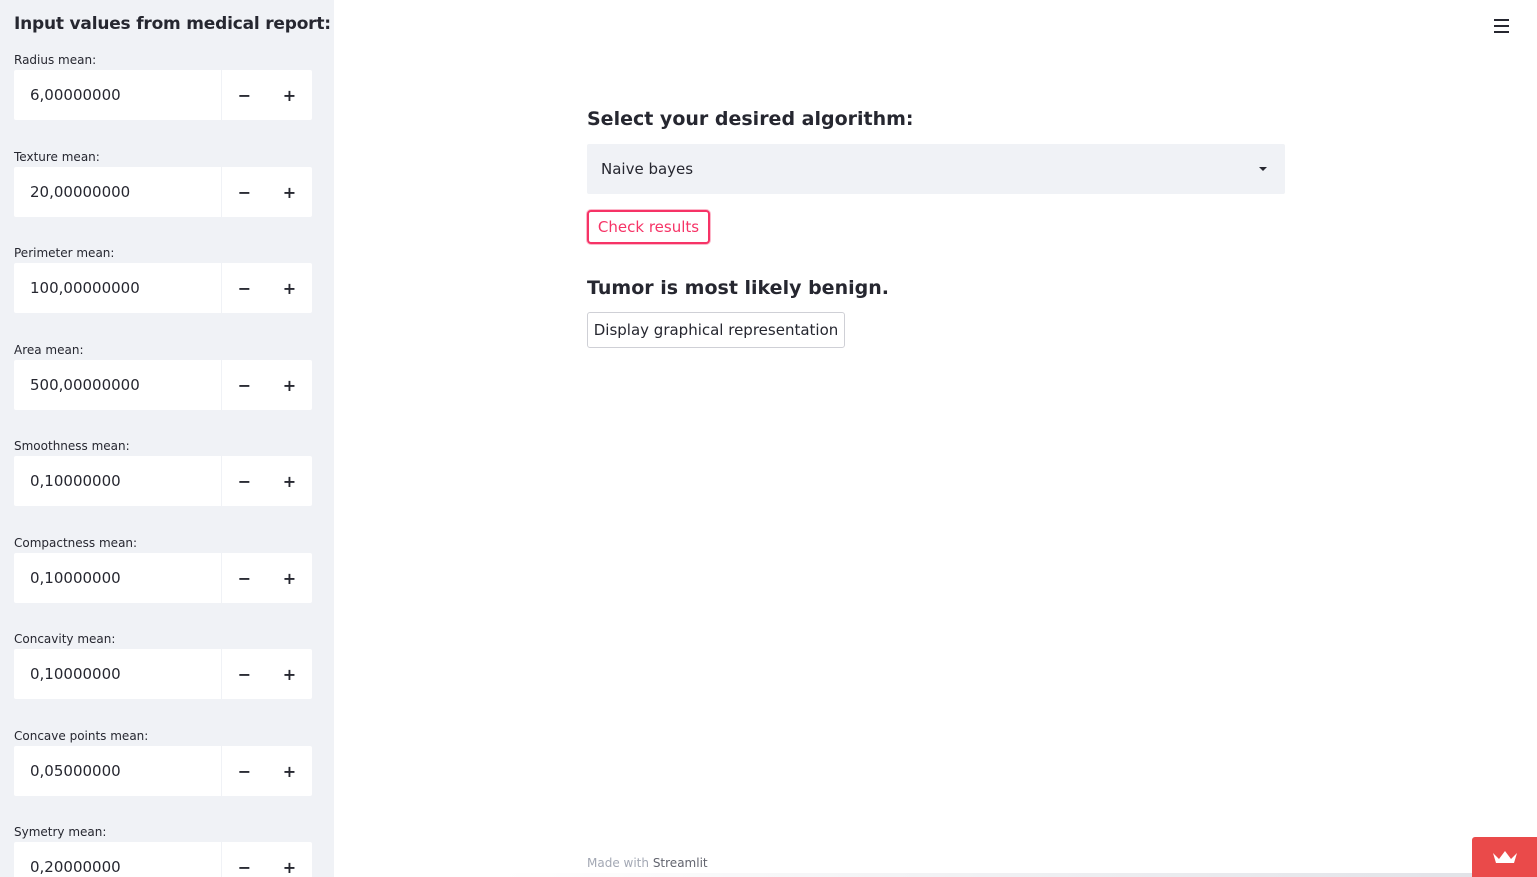 This screenshot has height=877, width=1537. What do you see at coordinates (65, 639) in the screenshot?
I see `field-label: Concavity mean:` at bounding box center [65, 639].